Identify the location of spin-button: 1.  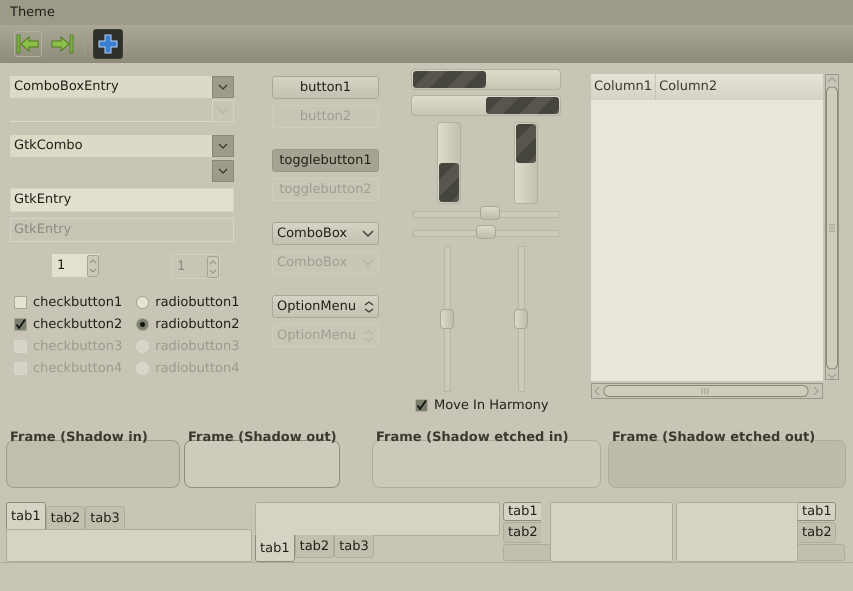
(75, 265).